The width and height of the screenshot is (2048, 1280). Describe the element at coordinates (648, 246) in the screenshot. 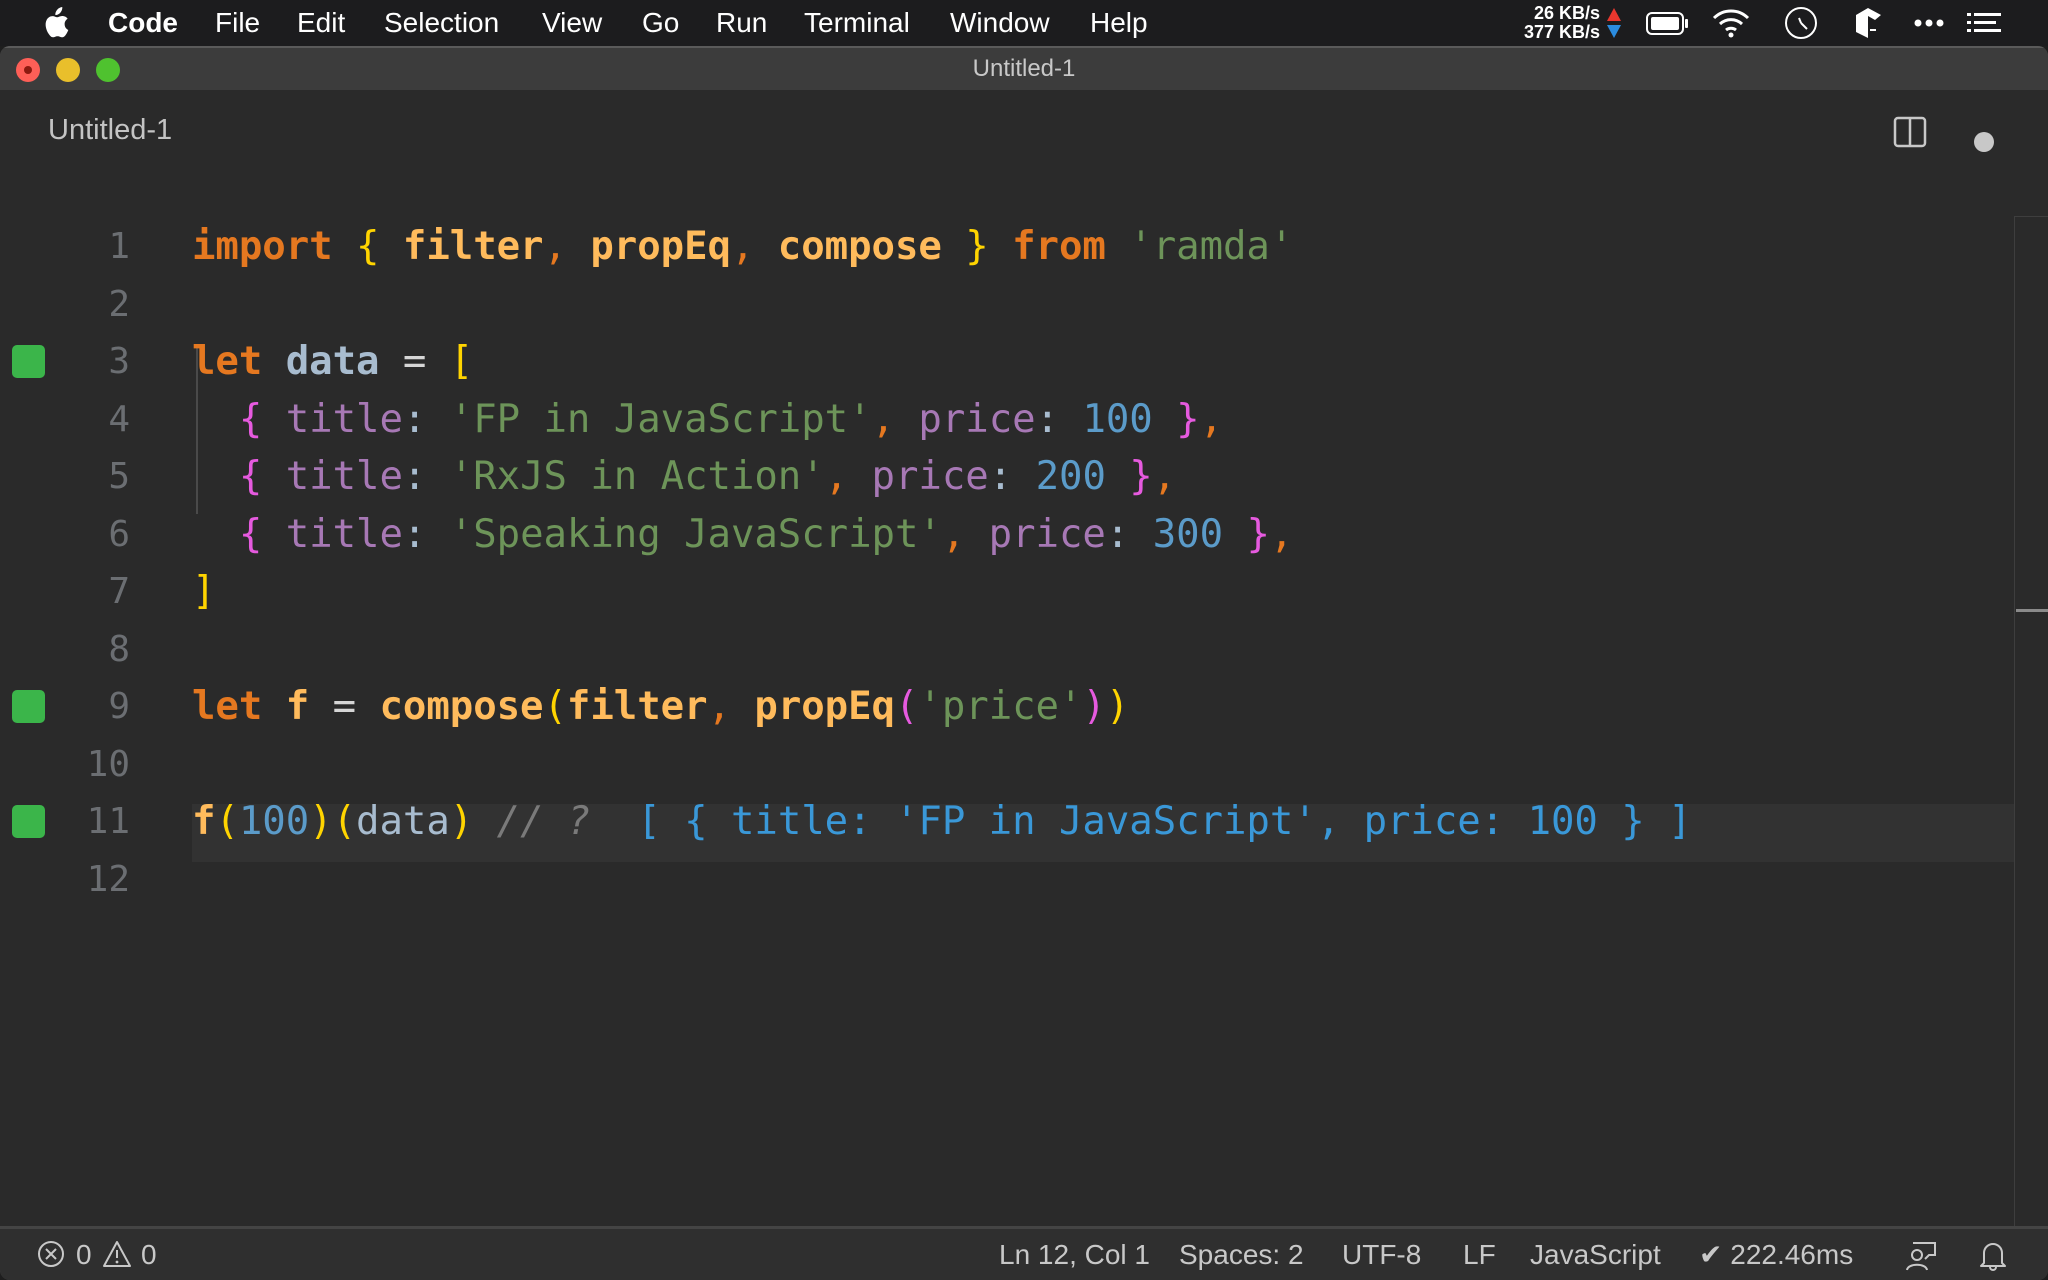

I see `code-token: propEq` at that location.